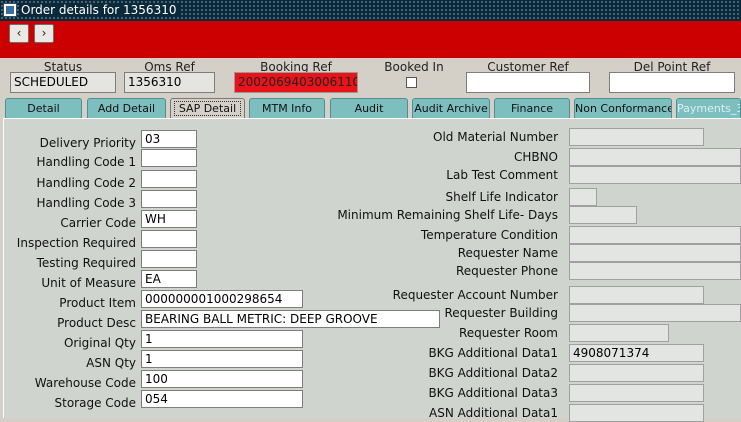 This screenshot has height=422, width=741. I want to click on previous-record-button: ‹, so click(19, 33).